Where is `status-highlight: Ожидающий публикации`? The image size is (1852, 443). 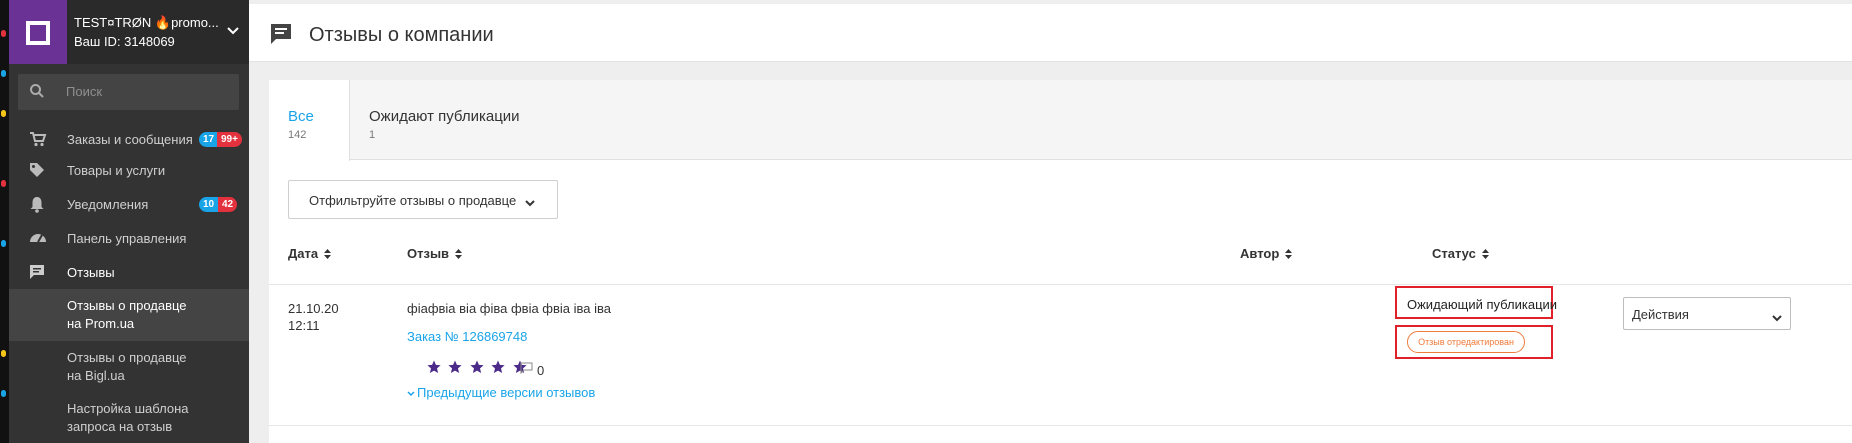
status-highlight: Ожидающий публикации is located at coordinates (1476, 302).